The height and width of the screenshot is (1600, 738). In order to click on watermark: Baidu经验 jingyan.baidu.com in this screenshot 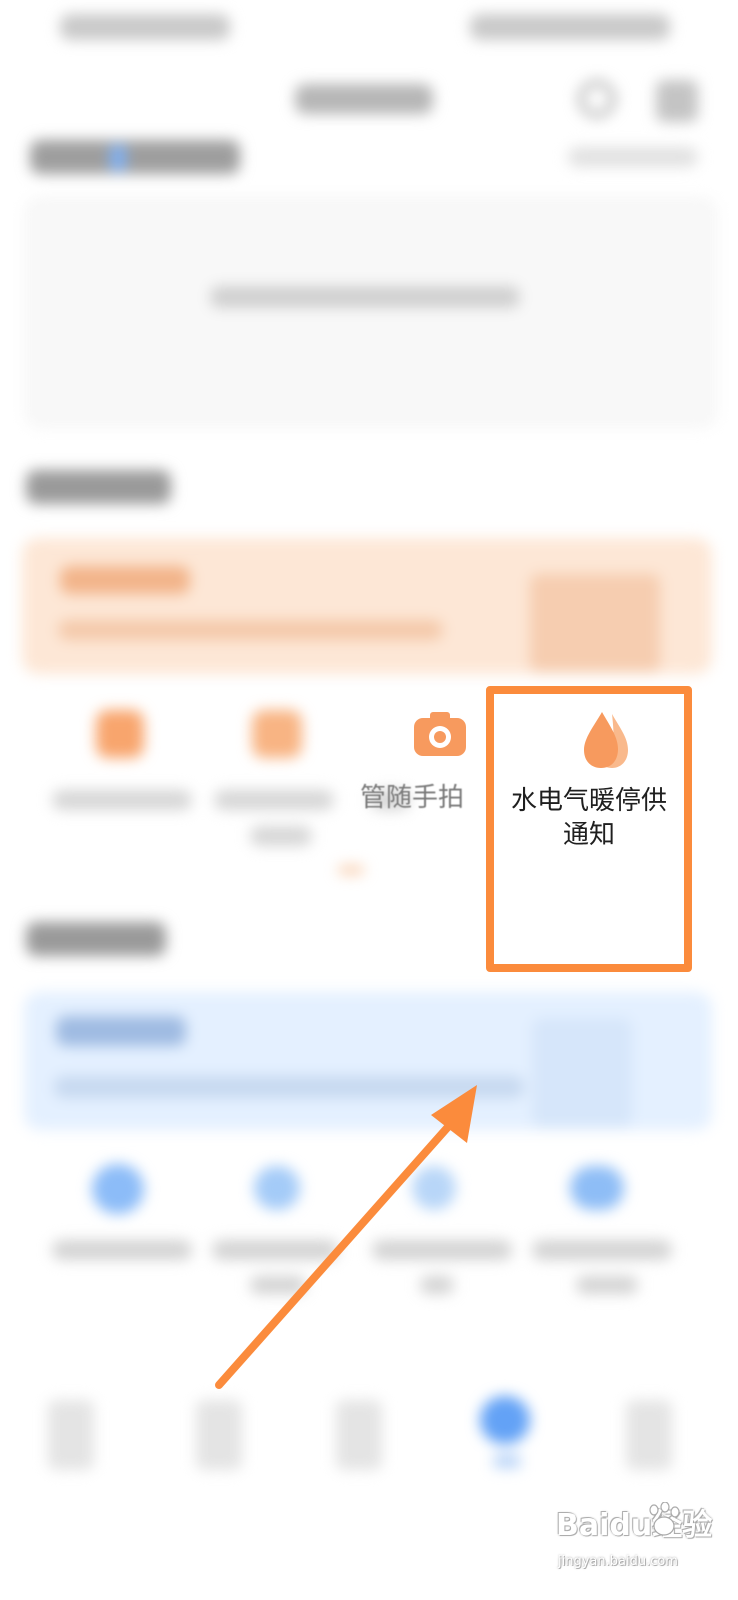, I will do `click(646, 1548)`.